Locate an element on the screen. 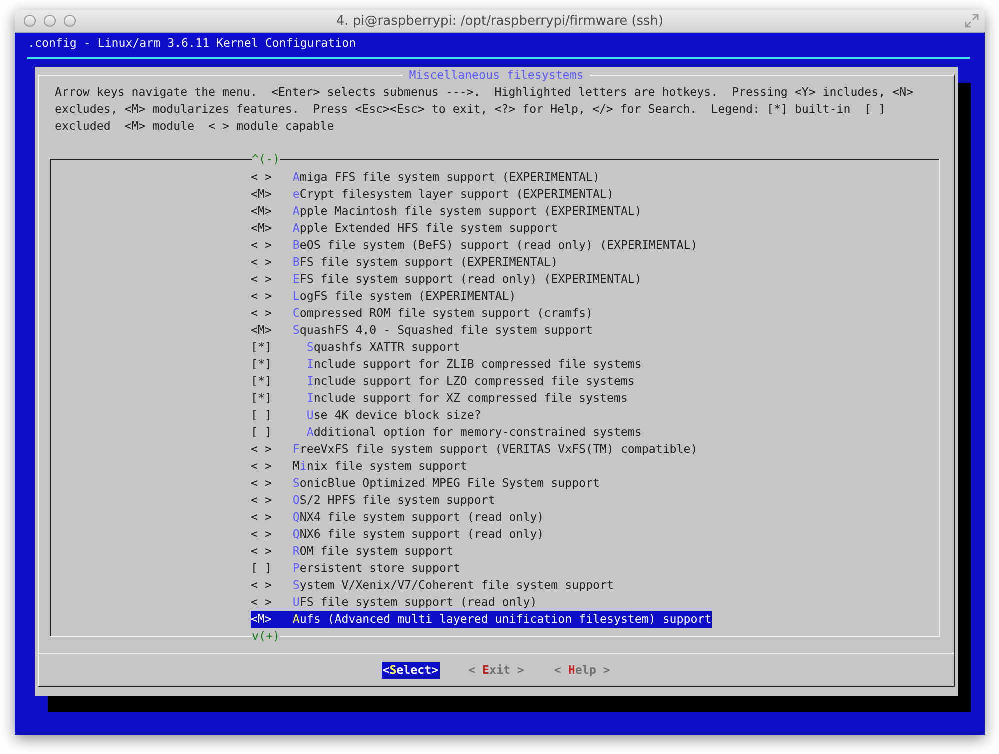 The image size is (999, 754). fullscreen-icon is located at coordinates (972, 21).